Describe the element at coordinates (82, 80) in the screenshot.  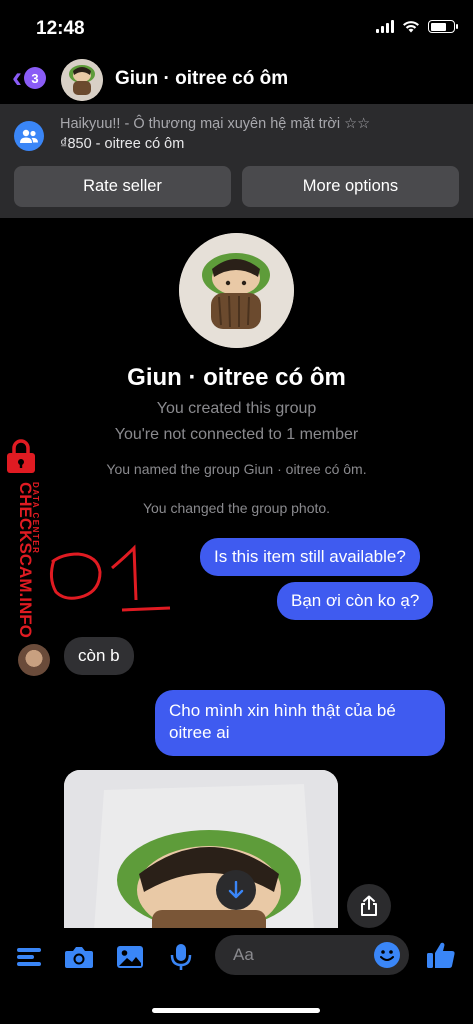
I see `group-avatar` at that location.